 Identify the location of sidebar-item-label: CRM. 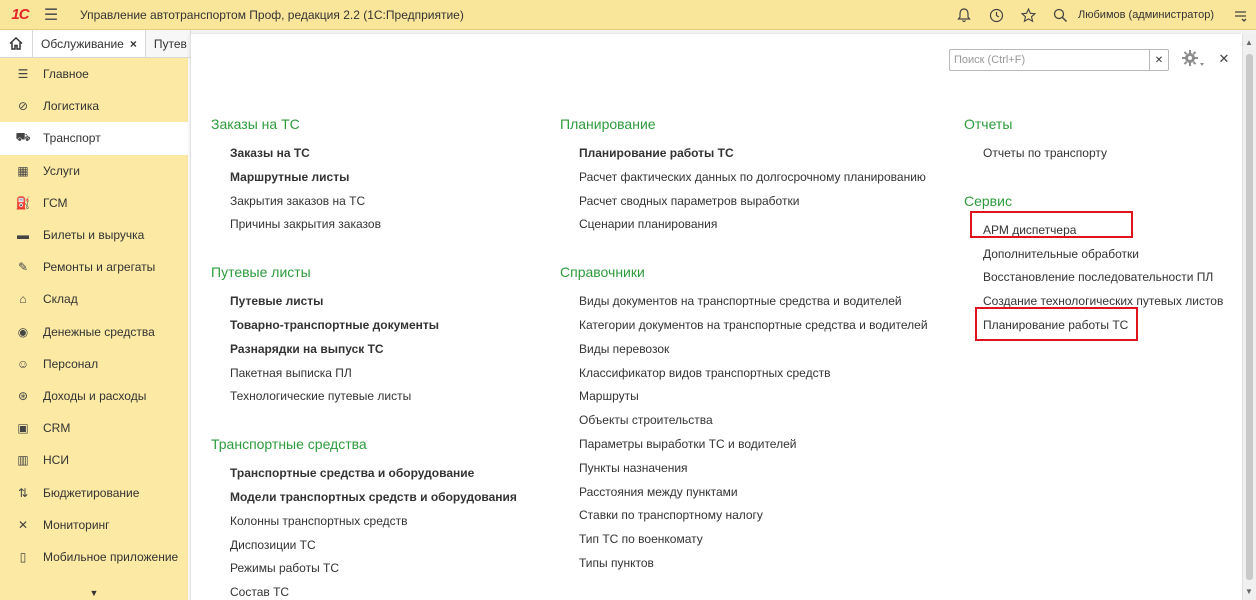
(57, 428).